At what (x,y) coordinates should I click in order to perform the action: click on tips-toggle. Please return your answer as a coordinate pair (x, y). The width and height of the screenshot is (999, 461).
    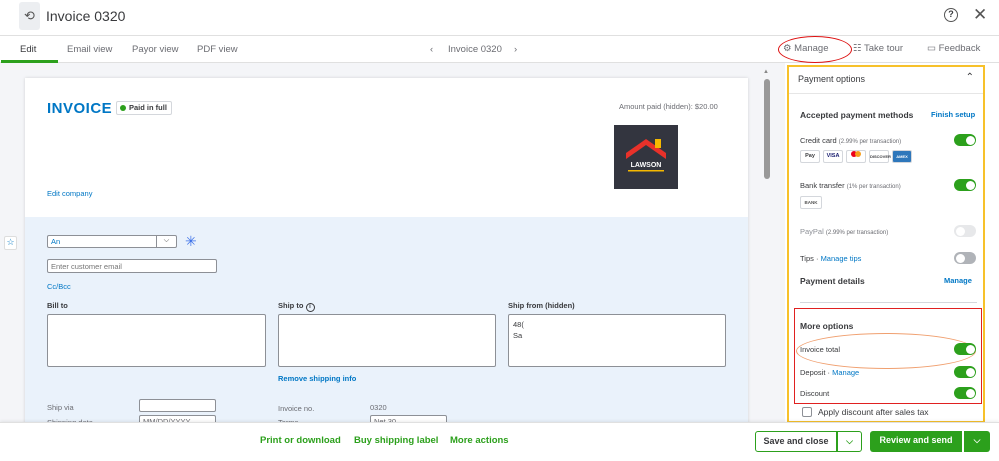
    Looking at the image, I should click on (965, 258).